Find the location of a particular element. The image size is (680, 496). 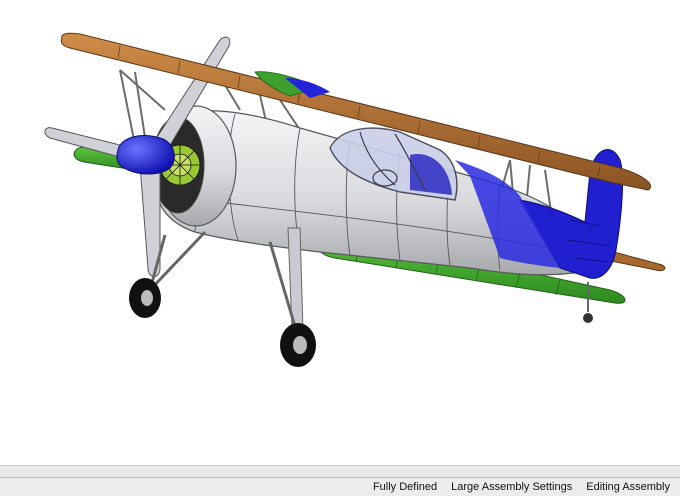

graphics-area-bottom-border is located at coordinates (340, 471).